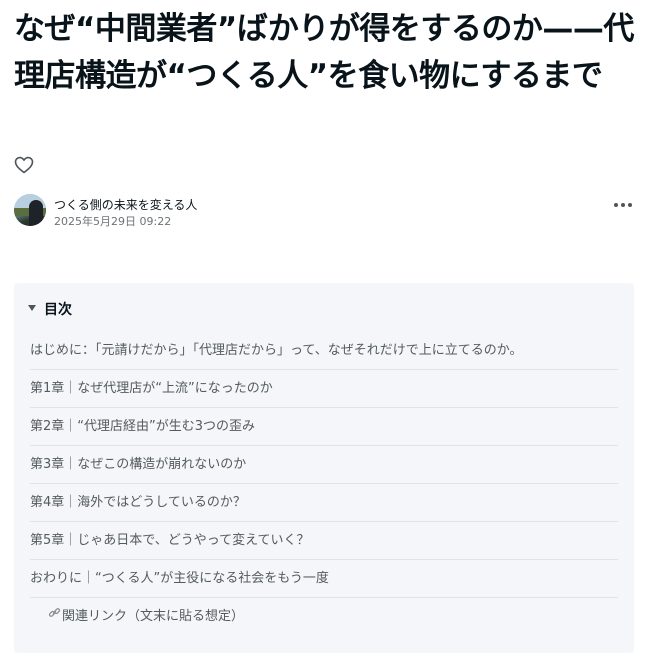 The image size is (648, 653). Describe the element at coordinates (623, 205) in the screenshot. I see `more-dots-icon` at that location.